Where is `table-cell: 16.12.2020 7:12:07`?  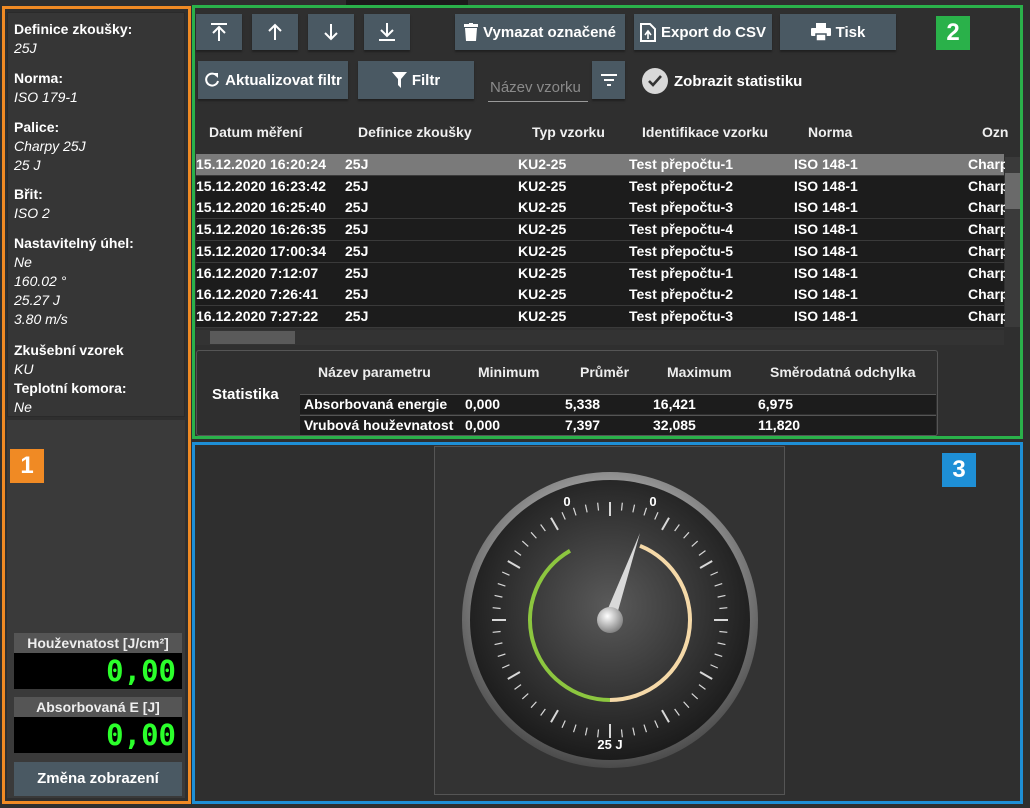 table-cell: 16.12.2020 7:12:07 is located at coordinates (257, 272).